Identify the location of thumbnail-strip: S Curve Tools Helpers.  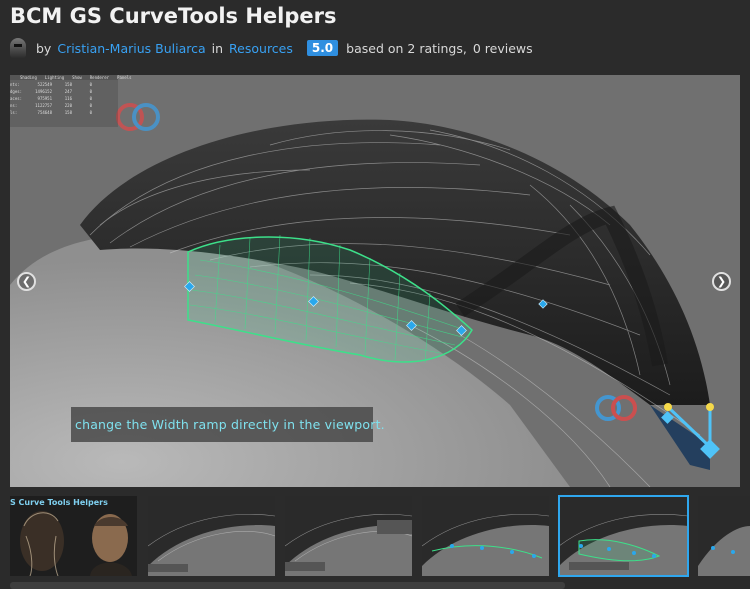
(375, 536).